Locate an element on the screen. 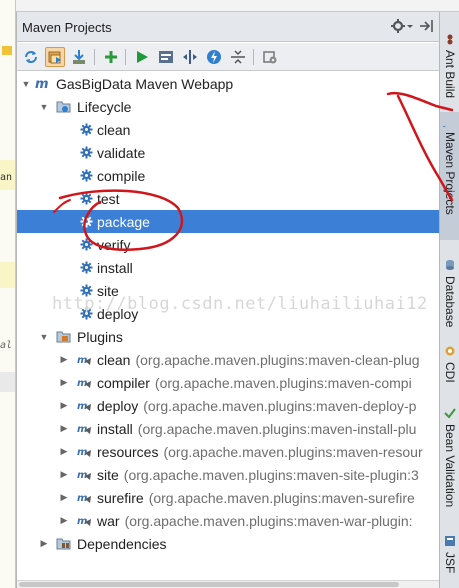  plugin-name: surefire is located at coordinates (120, 497).